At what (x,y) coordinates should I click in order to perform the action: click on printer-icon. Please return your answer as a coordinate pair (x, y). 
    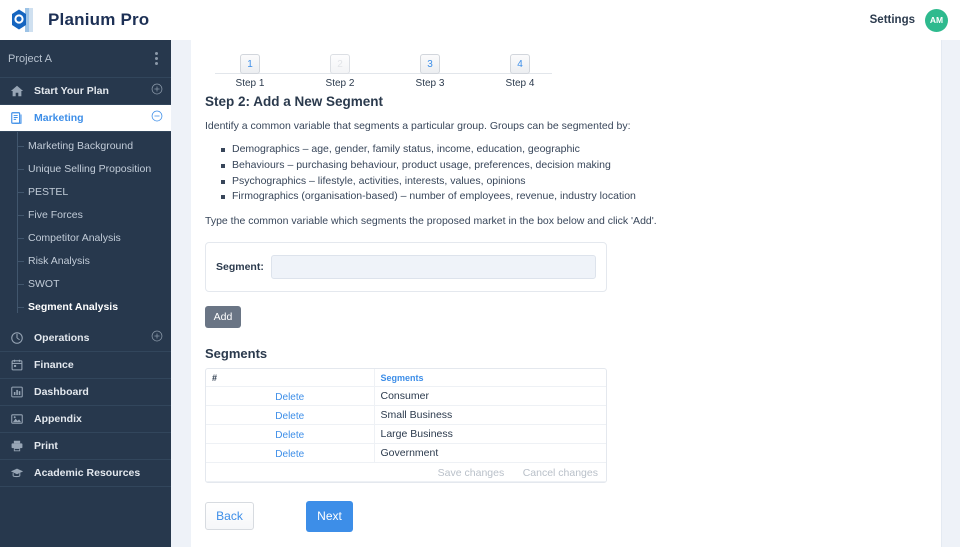
    Looking at the image, I should click on (17, 446).